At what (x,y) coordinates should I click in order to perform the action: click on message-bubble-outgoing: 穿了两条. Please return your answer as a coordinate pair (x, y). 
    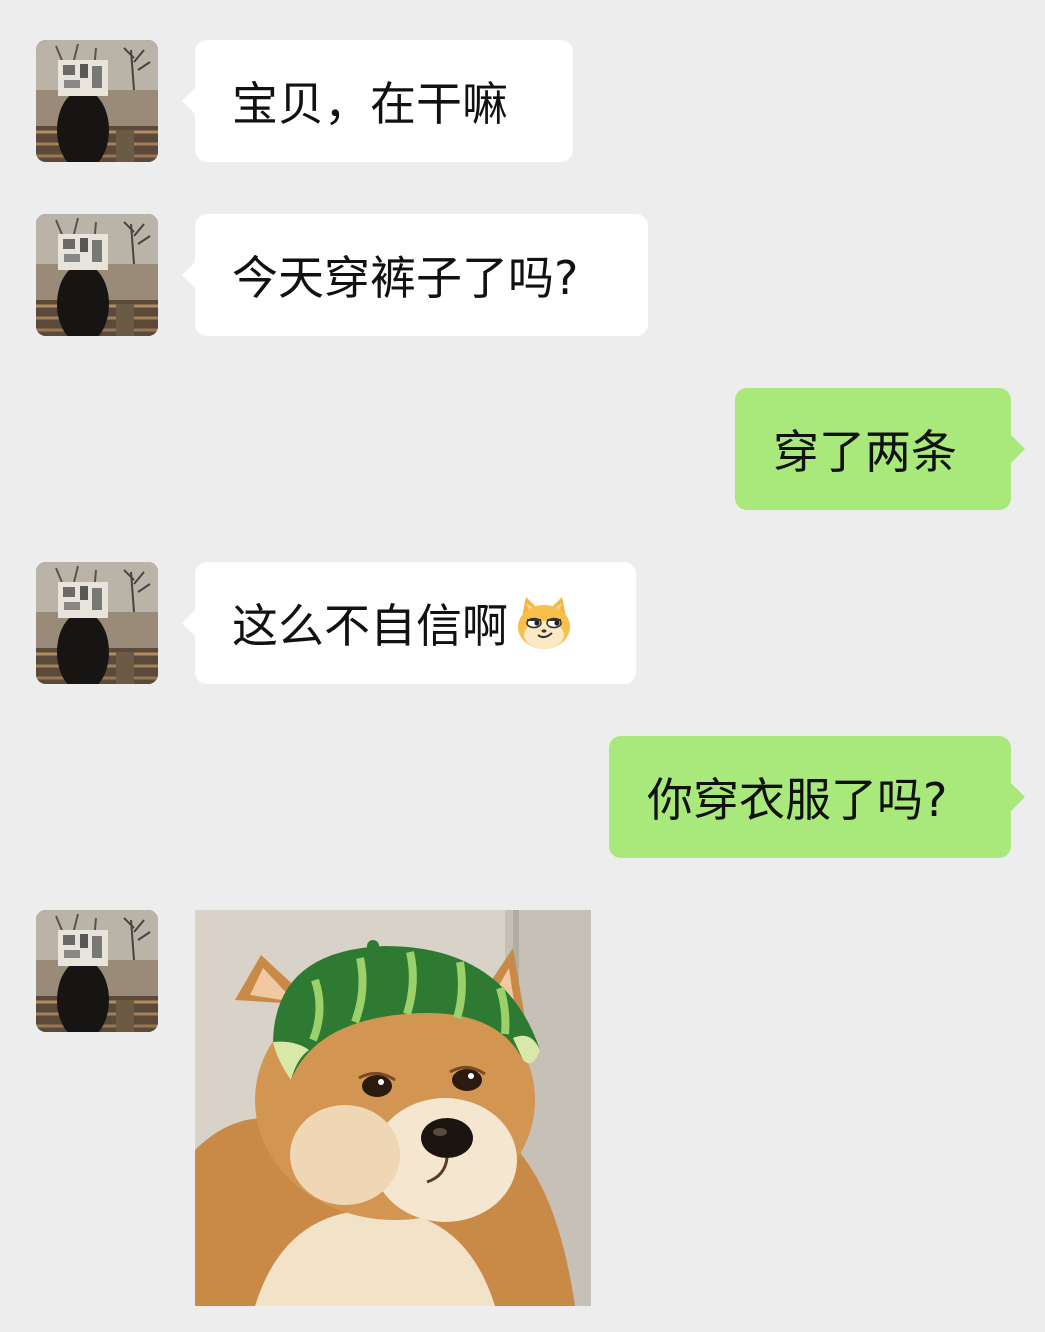
    Looking at the image, I should click on (880, 449).